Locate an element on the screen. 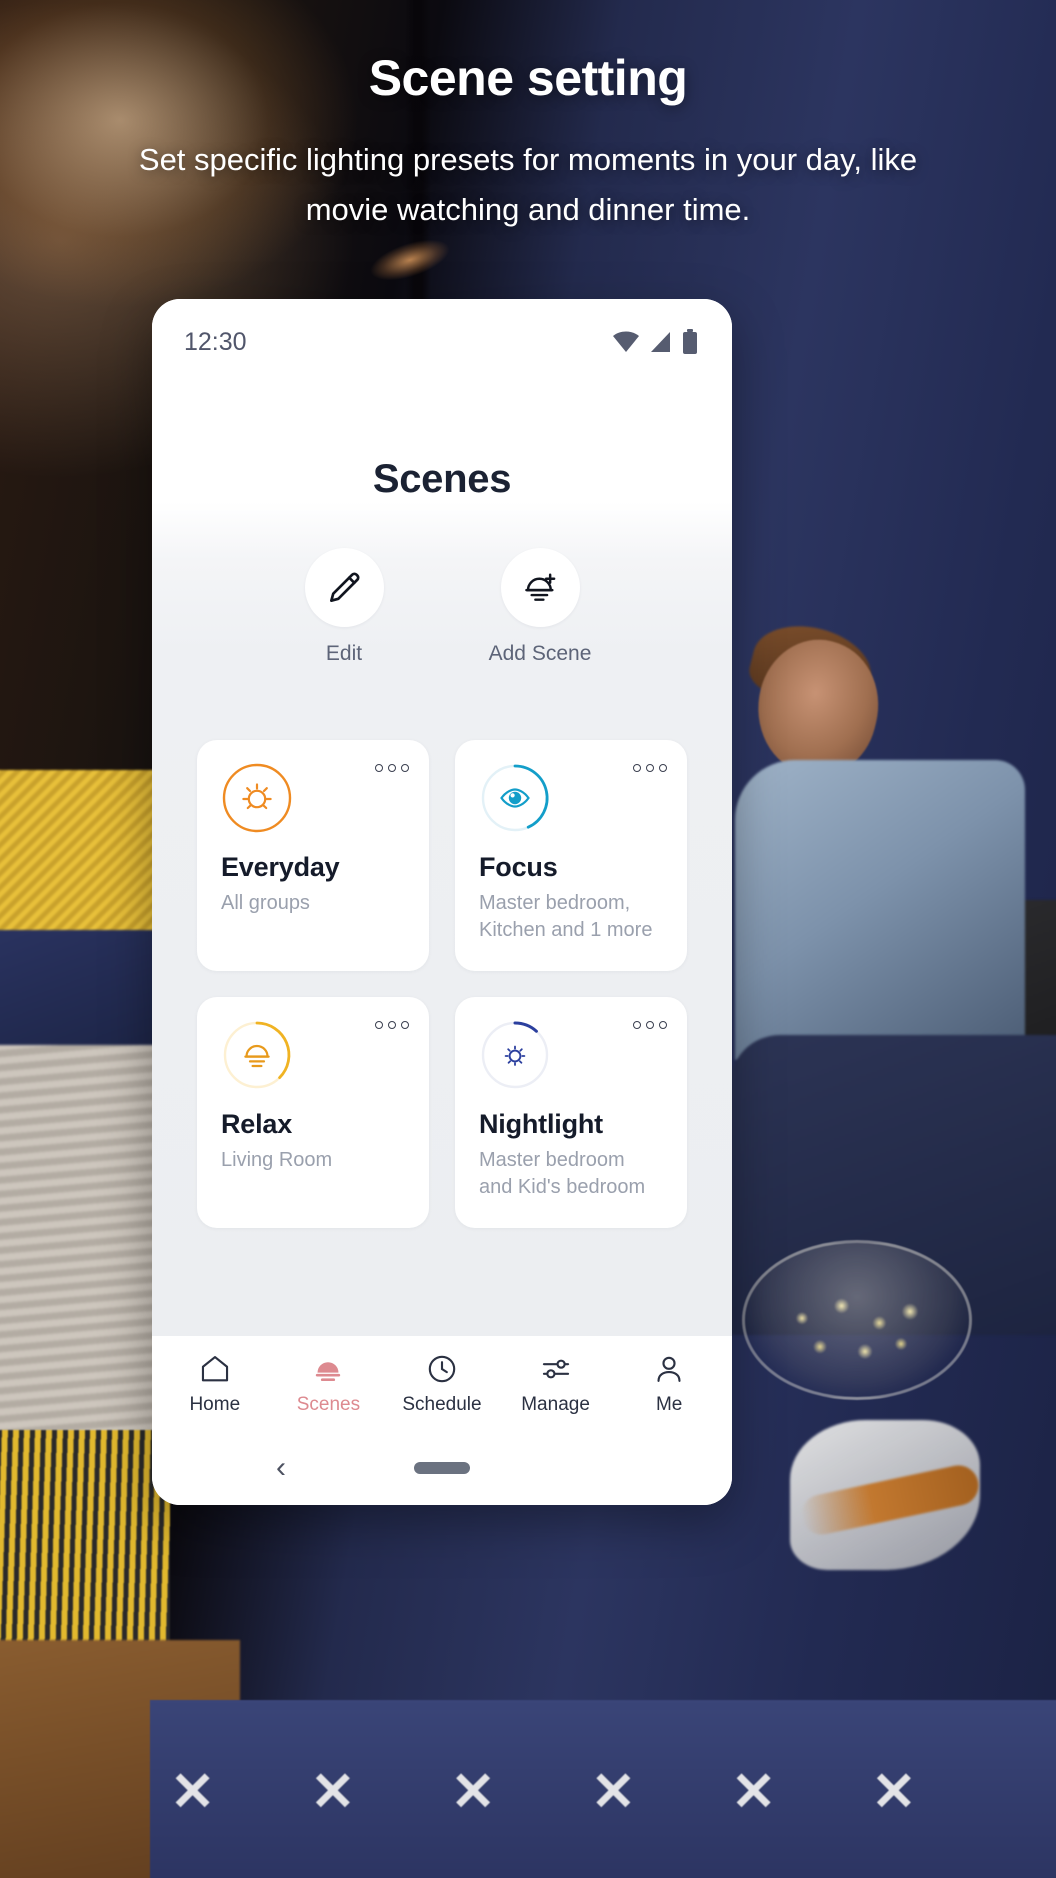 The height and width of the screenshot is (1878, 1056). scene-subtitle: All groups is located at coordinates (265, 903).